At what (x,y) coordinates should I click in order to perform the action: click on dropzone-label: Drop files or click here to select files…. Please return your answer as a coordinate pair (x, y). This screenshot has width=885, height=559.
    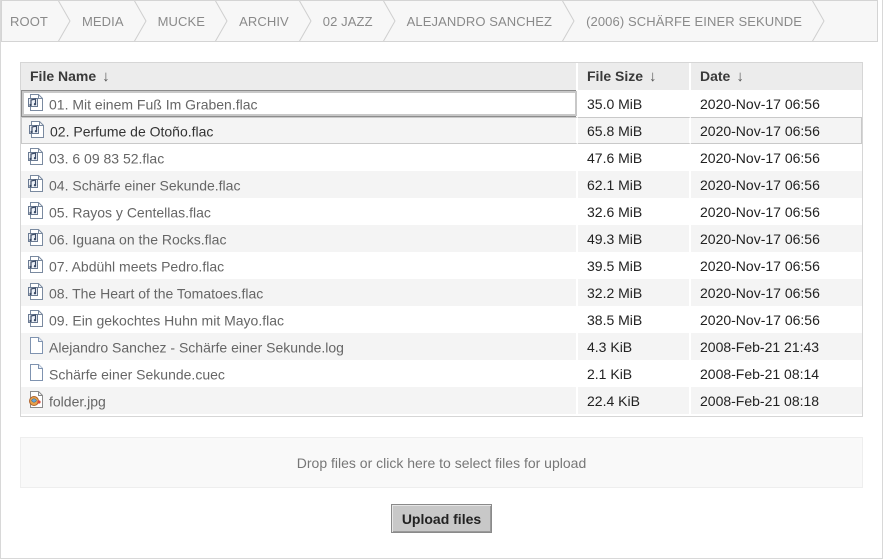
    Looking at the image, I should click on (441, 462).